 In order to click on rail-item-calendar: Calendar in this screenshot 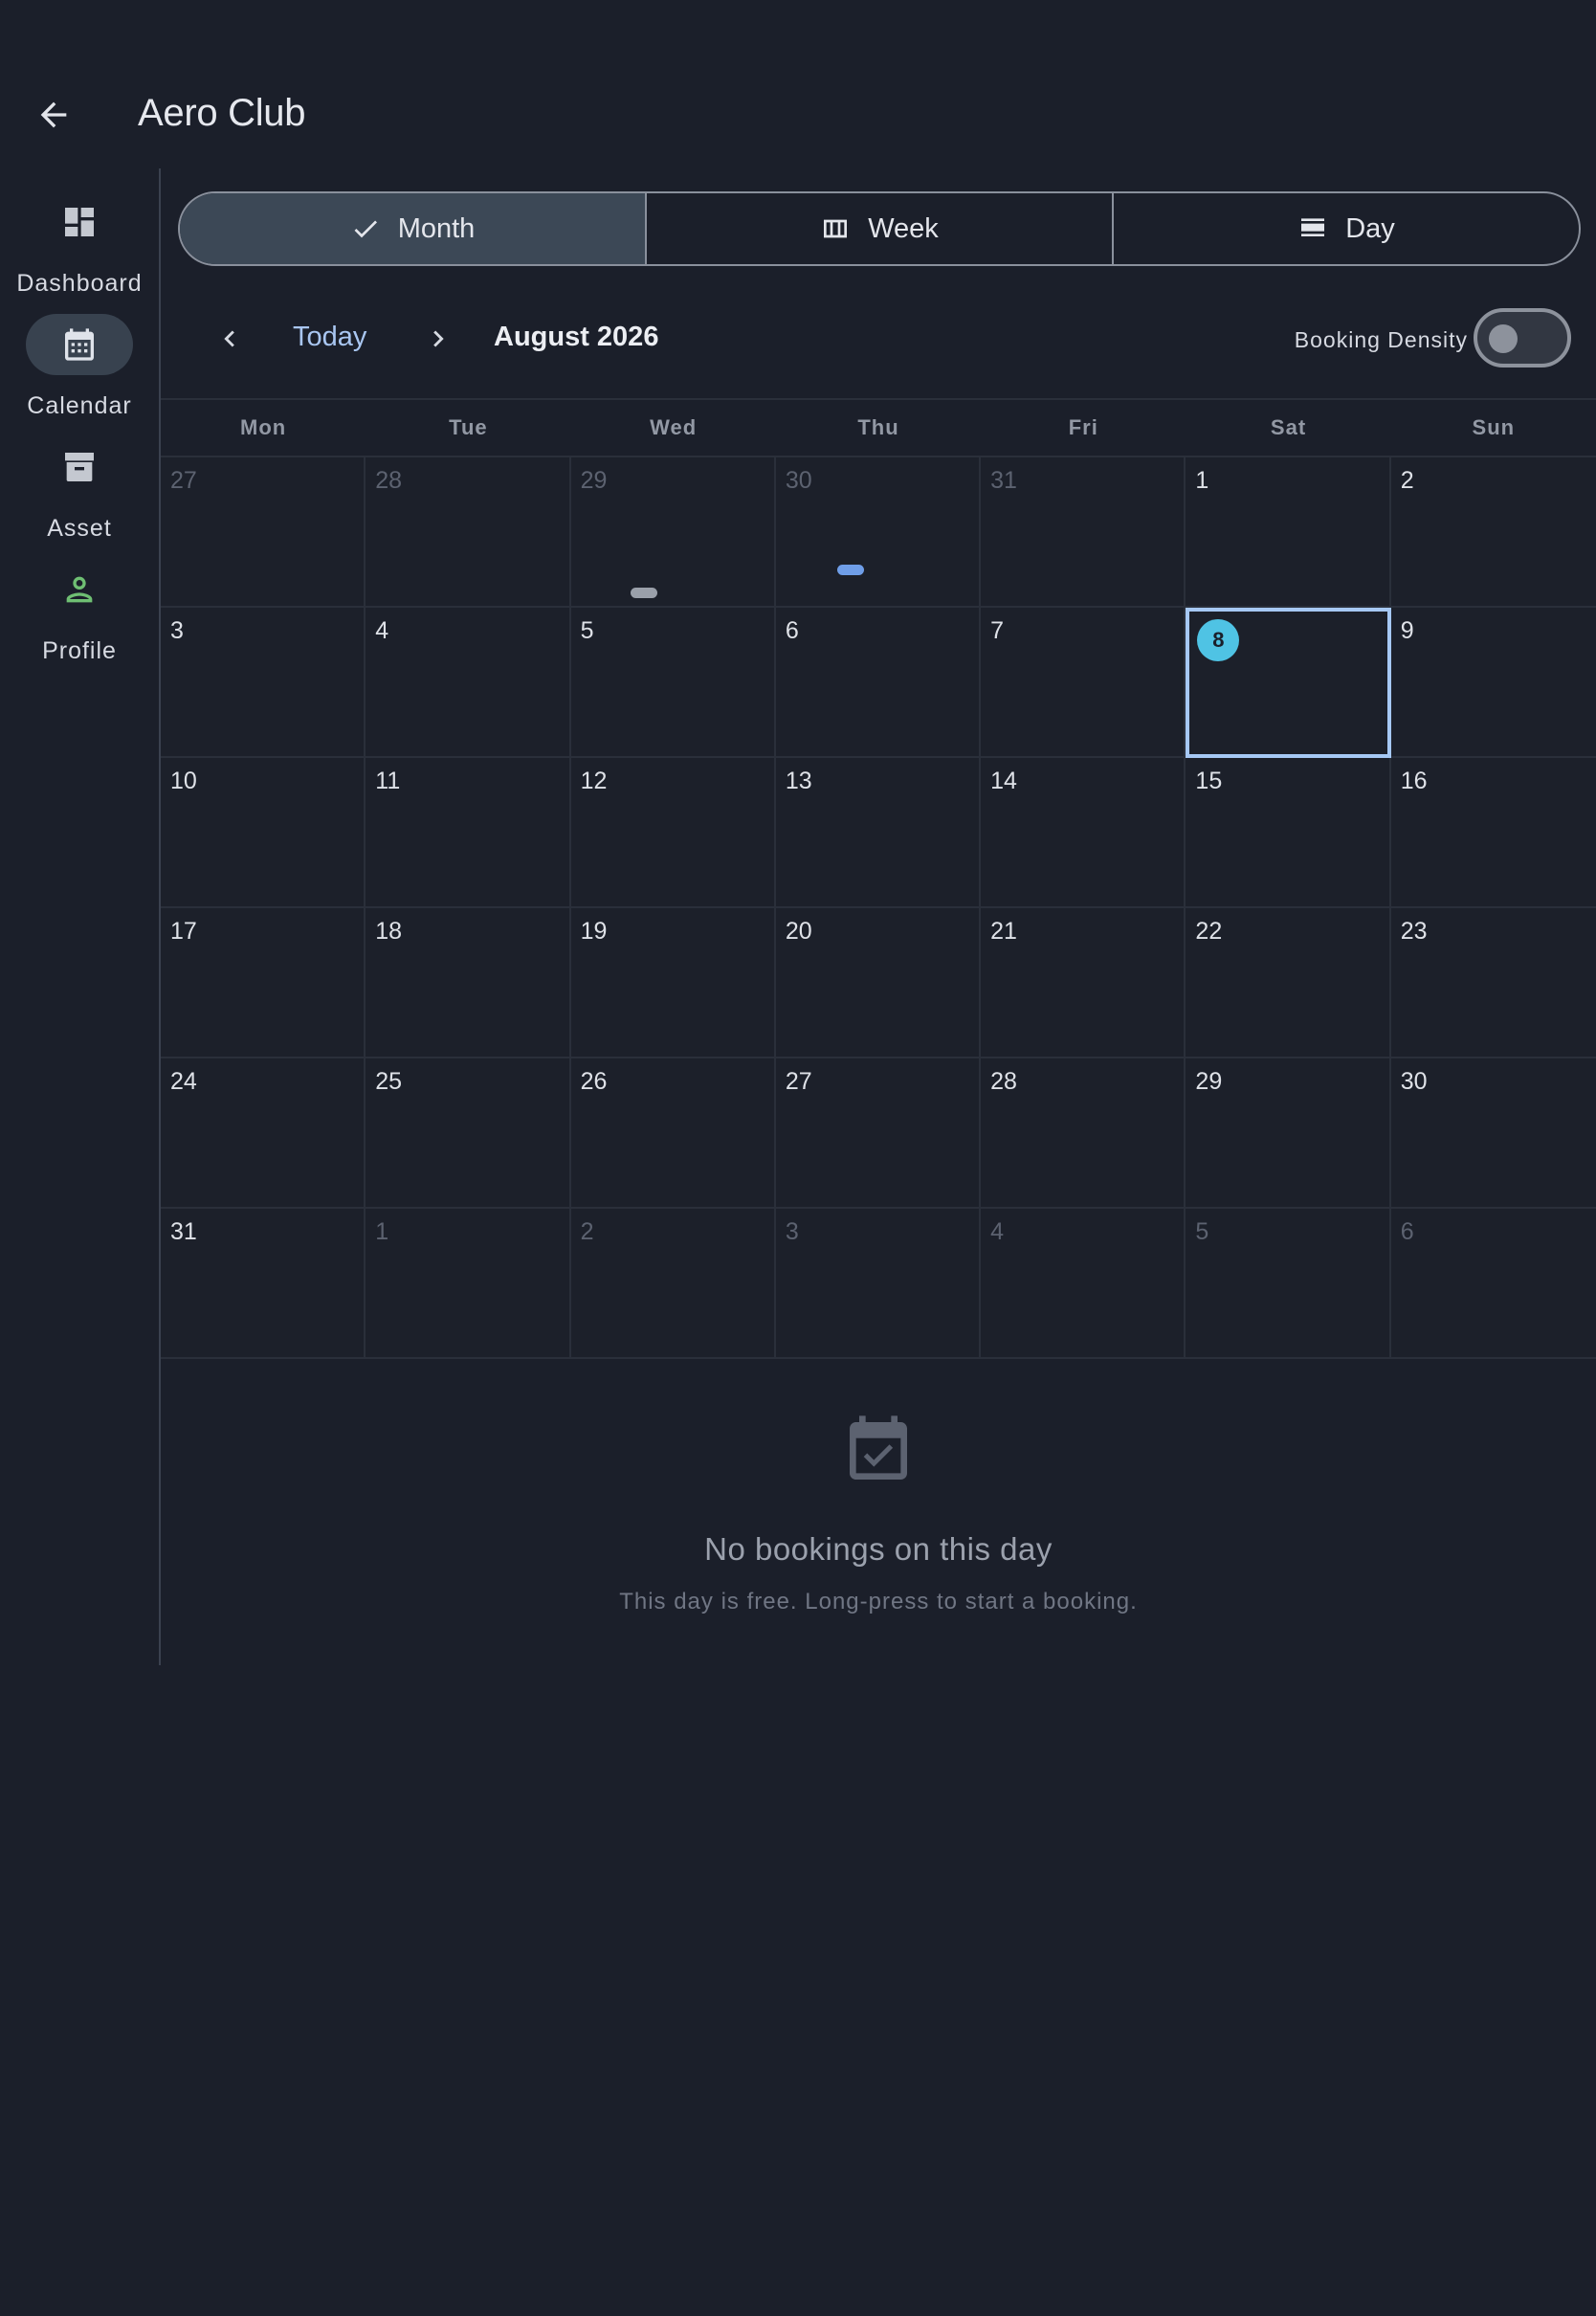, I will do `click(80, 368)`.